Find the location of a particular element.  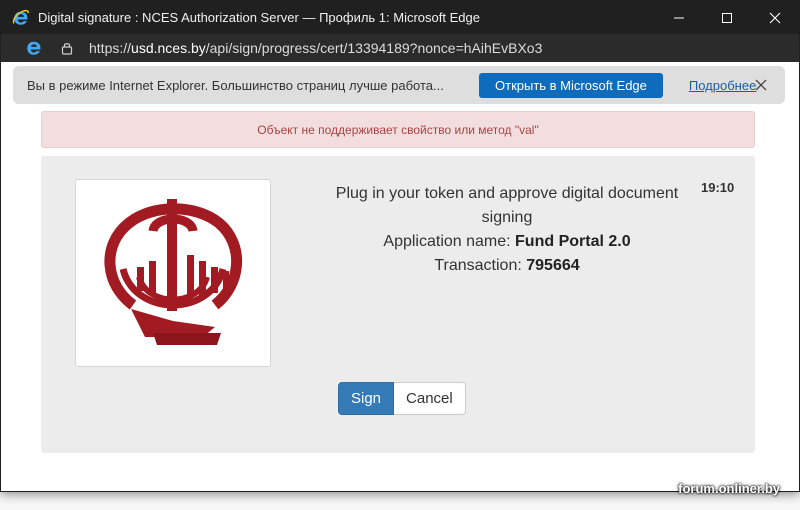

transaction-value: 795664 is located at coordinates (553, 265).